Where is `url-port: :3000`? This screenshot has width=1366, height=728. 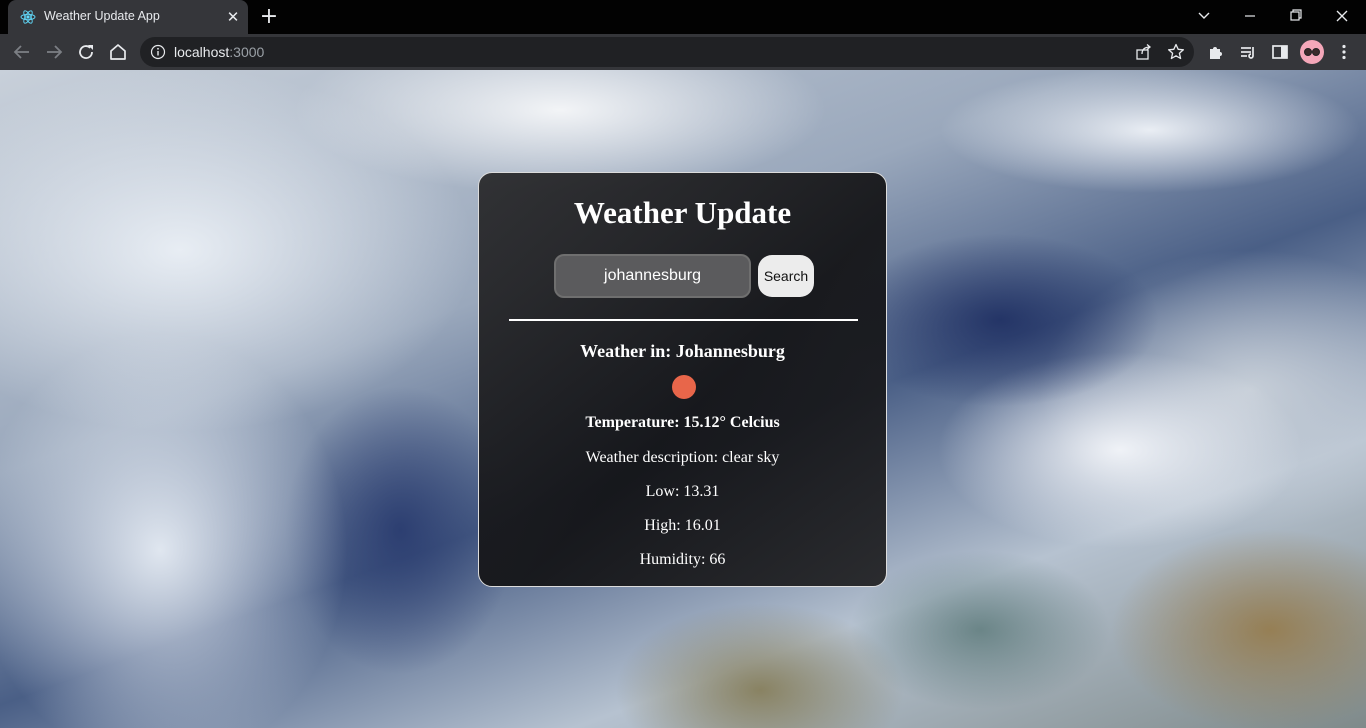 url-port: :3000 is located at coordinates (247, 52).